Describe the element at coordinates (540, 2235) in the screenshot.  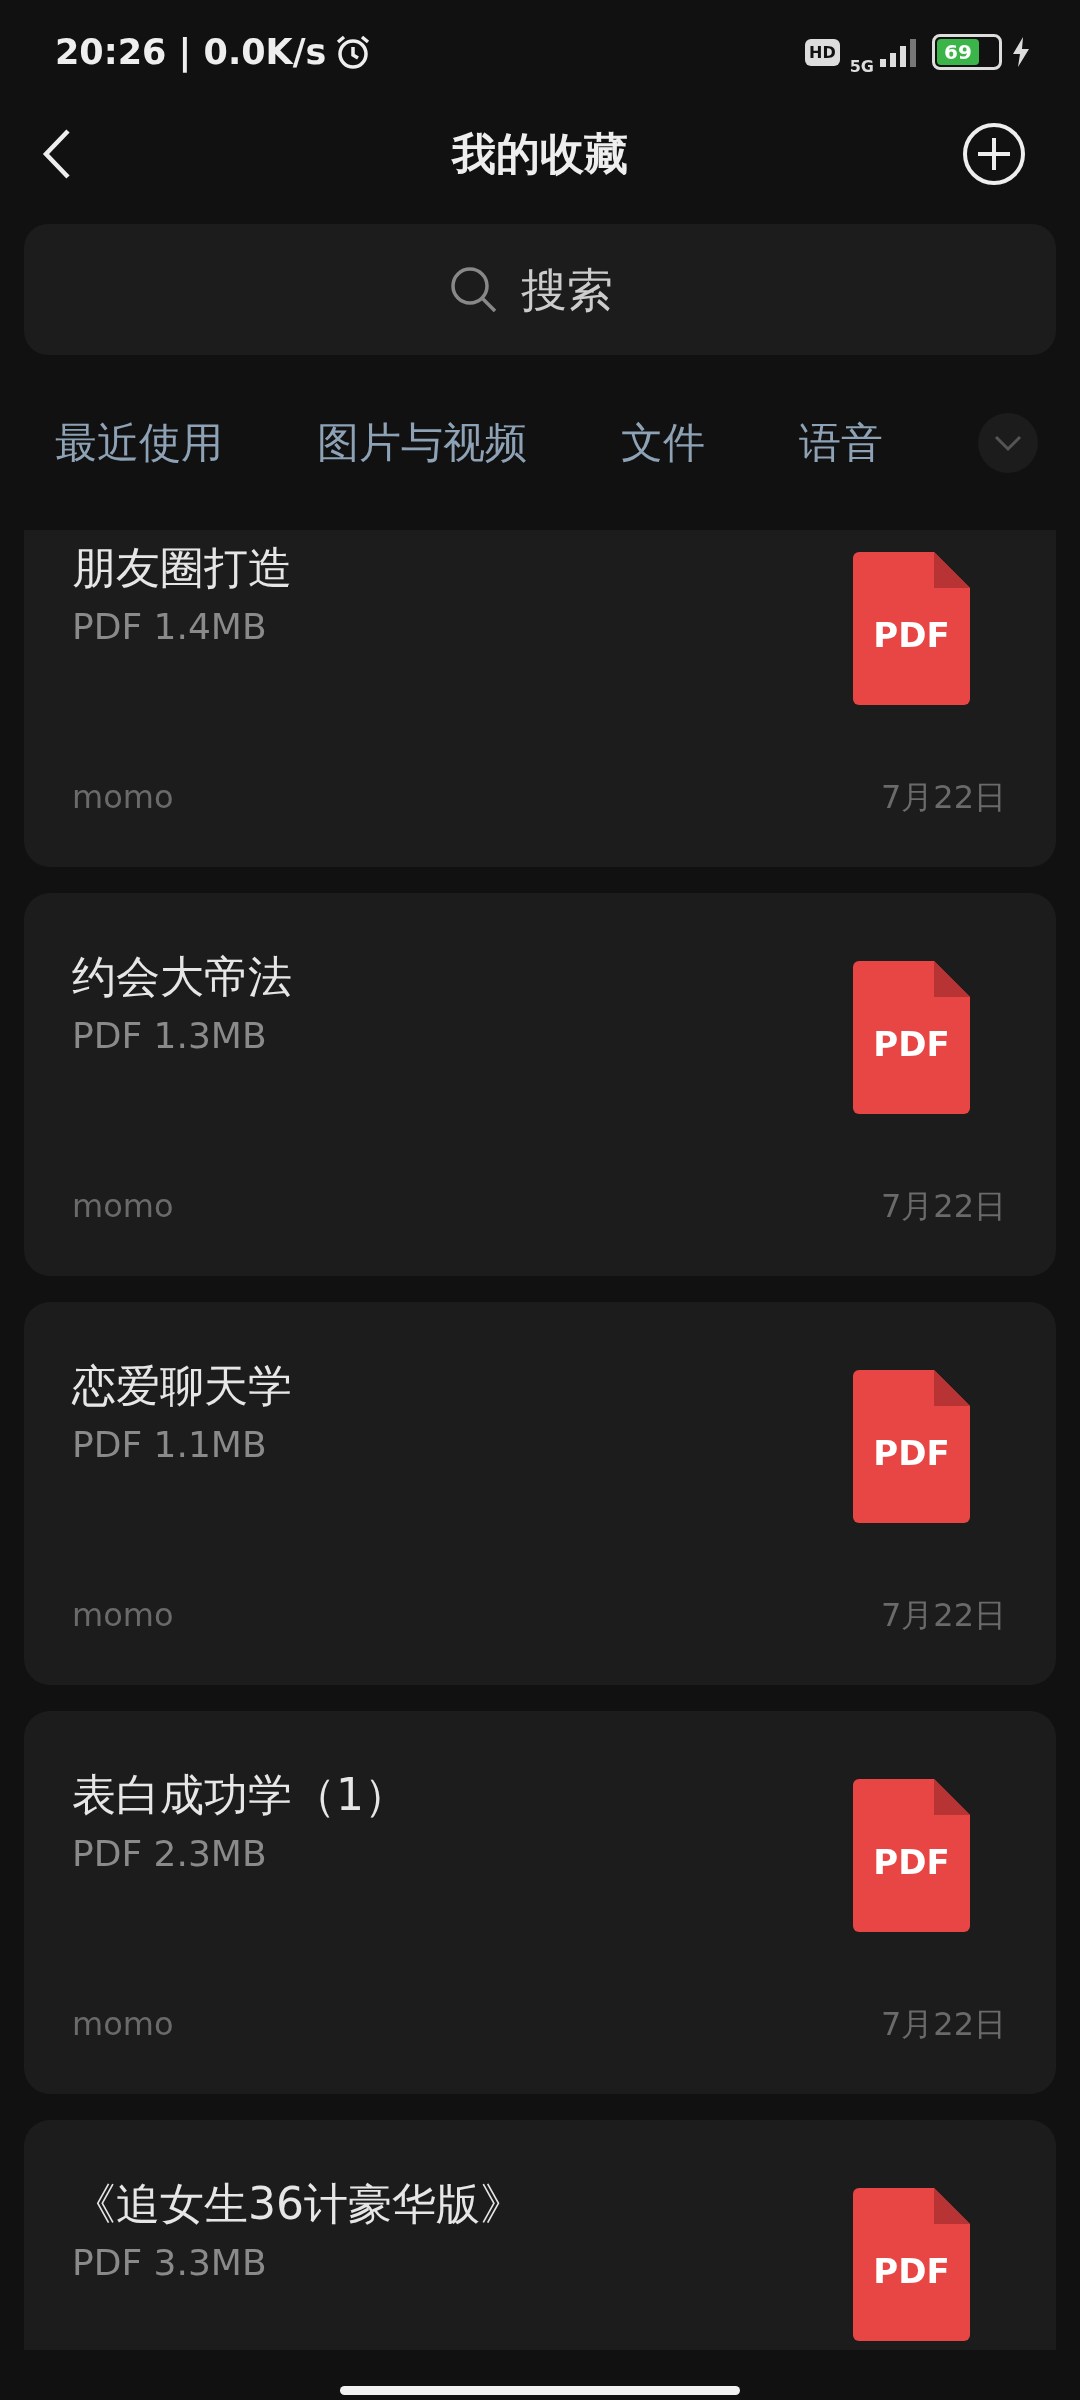
I see `file-card: 《追女生36计豪华版》 PDF 3.3MB PDF` at that location.